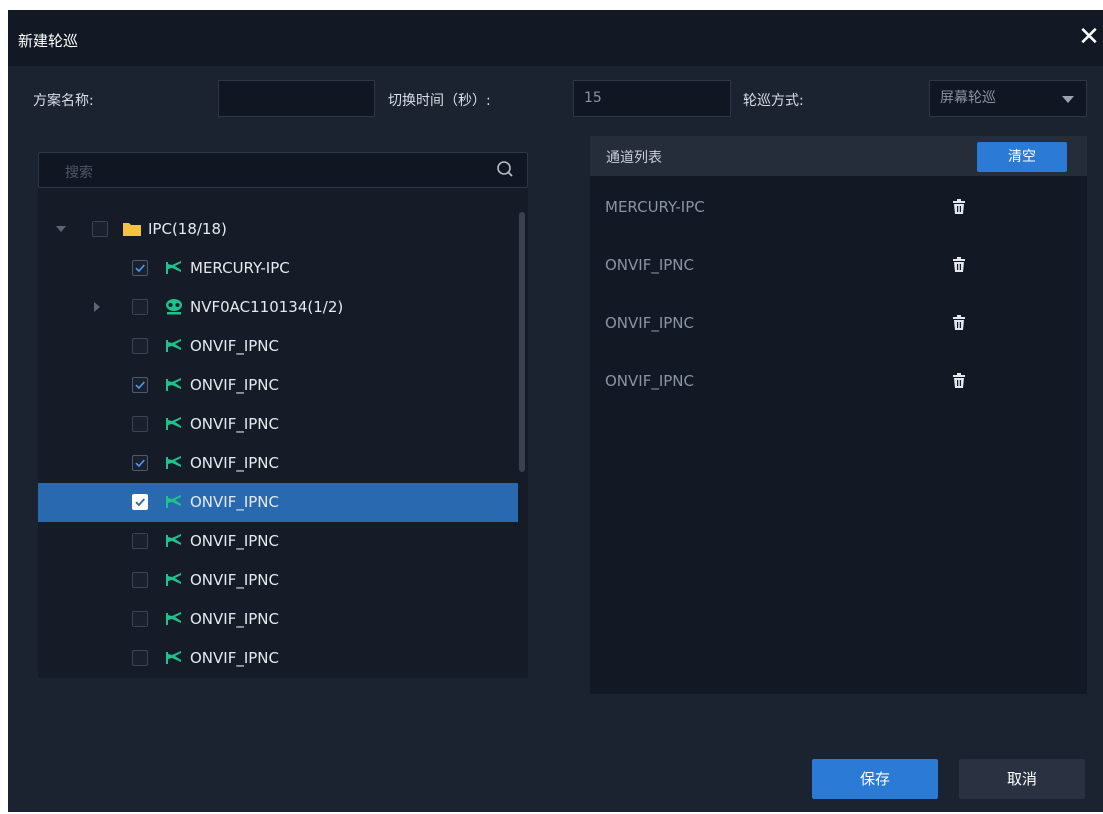 The image size is (1103, 814). I want to click on channel-list-title: 通道列表, so click(634, 158).